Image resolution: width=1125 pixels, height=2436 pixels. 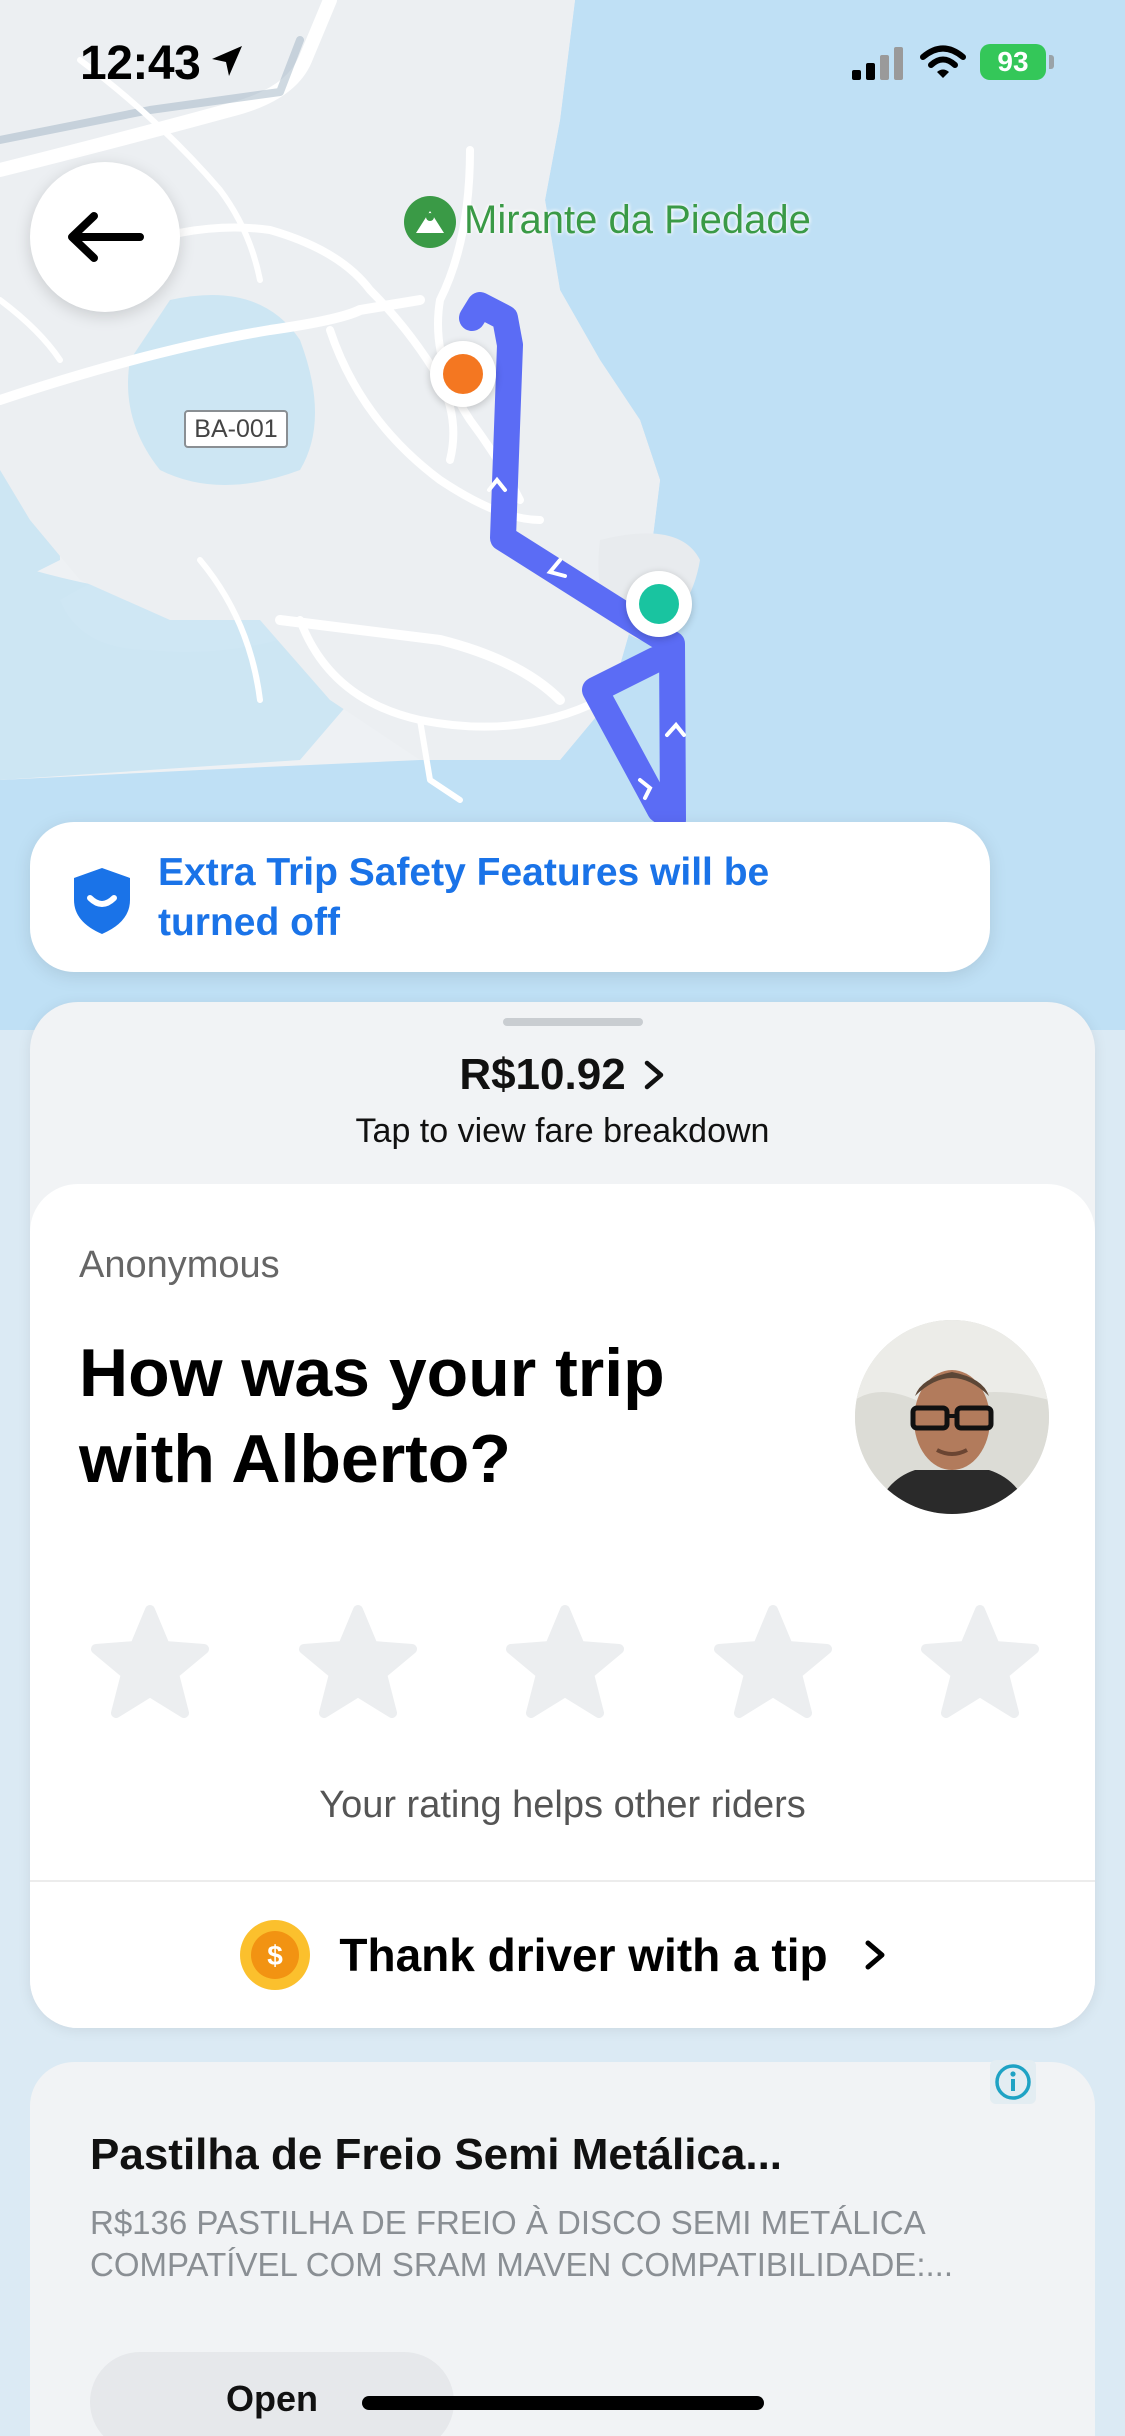 I want to click on pickup-dot, so click(x=463, y=374).